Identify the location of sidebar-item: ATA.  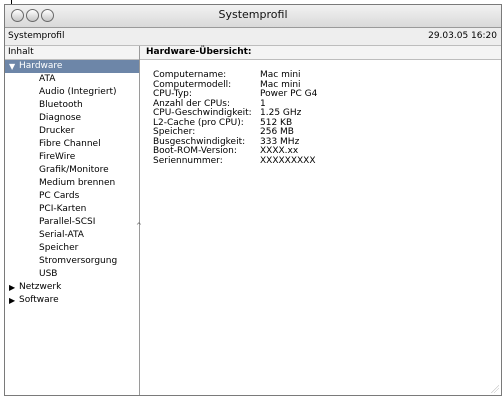
(72, 79).